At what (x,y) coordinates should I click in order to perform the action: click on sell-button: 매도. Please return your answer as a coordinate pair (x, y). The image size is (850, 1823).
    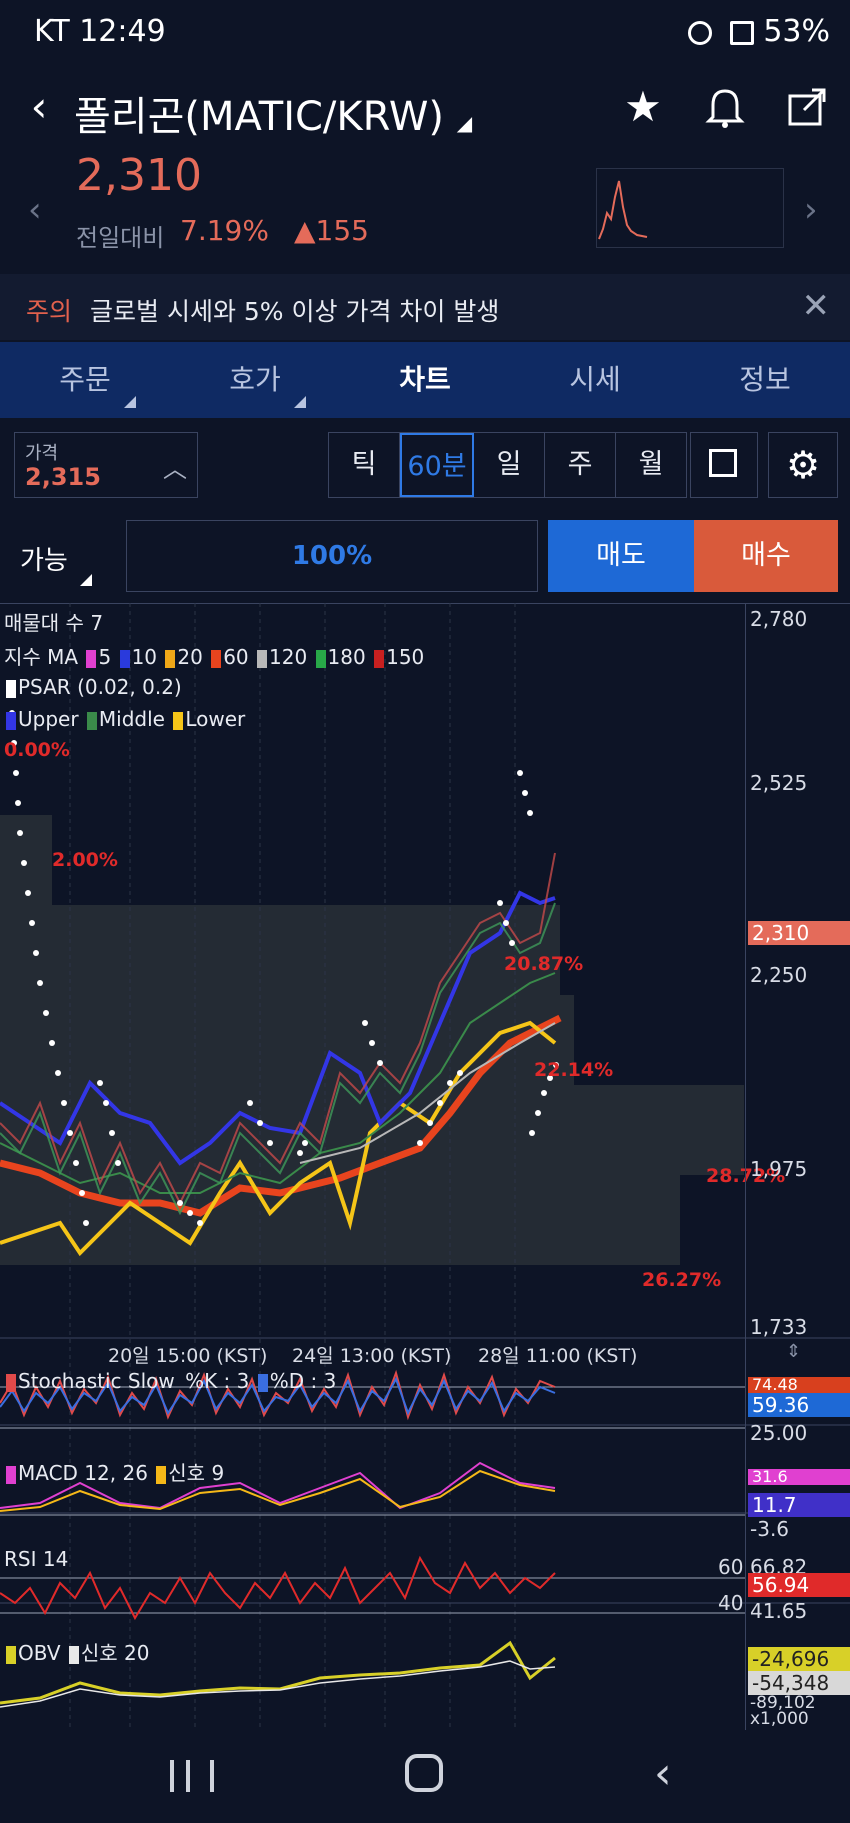
    Looking at the image, I should click on (621, 556).